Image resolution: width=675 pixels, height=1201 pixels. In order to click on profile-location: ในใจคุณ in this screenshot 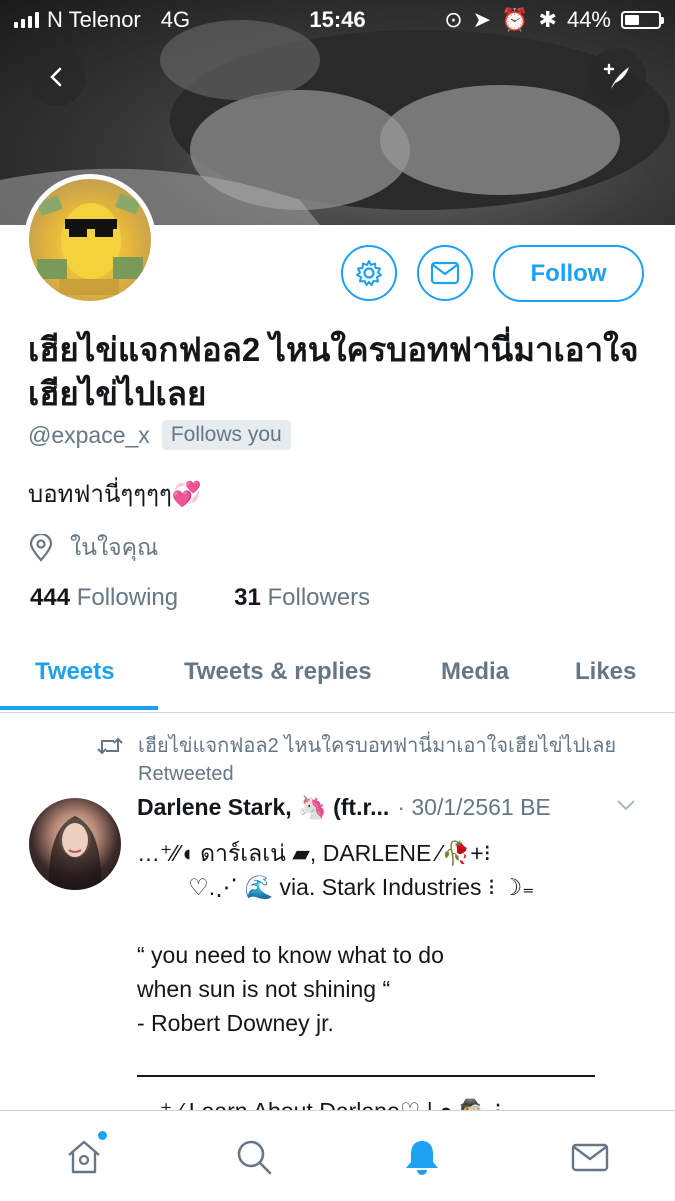, I will do `click(114, 547)`.